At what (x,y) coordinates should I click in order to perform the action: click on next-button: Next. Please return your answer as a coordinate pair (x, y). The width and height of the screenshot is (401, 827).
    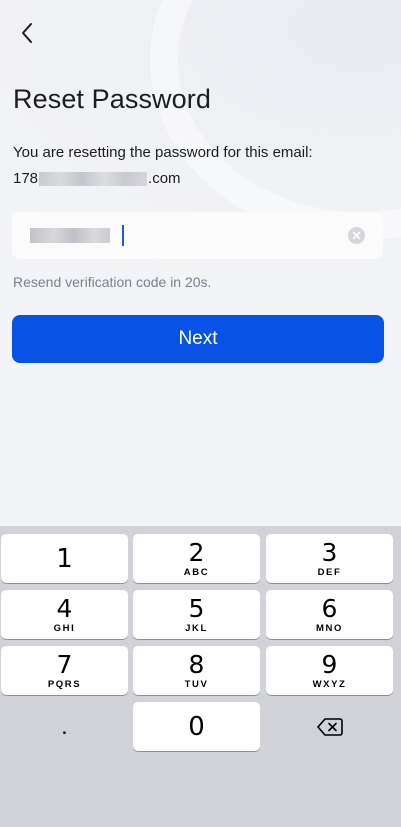
    Looking at the image, I should click on (198, 339).